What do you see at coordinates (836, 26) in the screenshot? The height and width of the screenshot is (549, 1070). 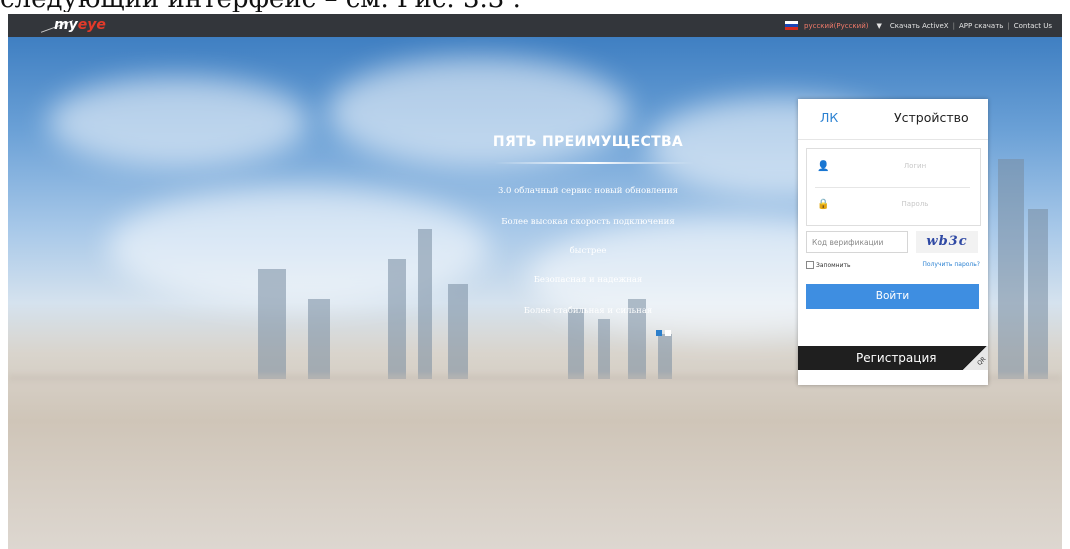 I see `language-select: русский(Русский)` at bounding box center [836, 26].